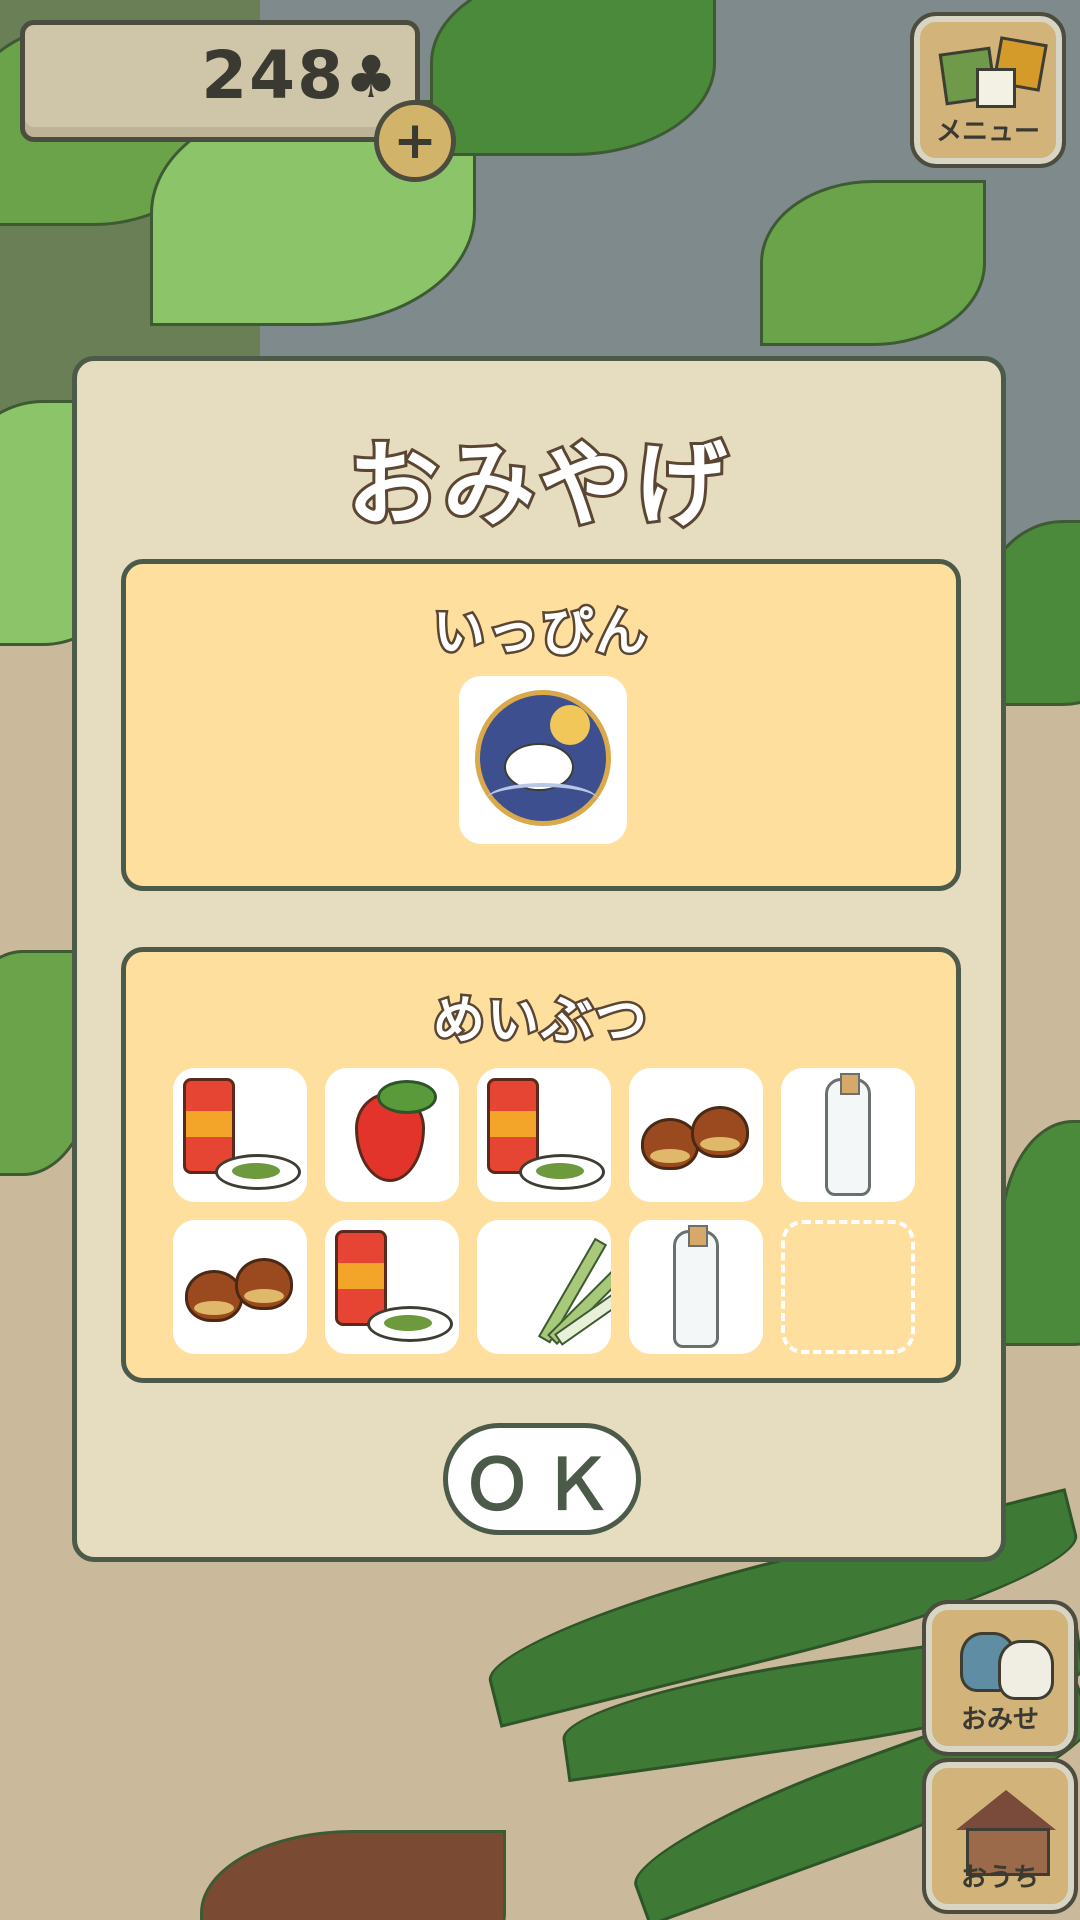 The height and width of the screenshot is (1920, 1080). I want to click on shop-label: おみせ, so click(999, 1720).